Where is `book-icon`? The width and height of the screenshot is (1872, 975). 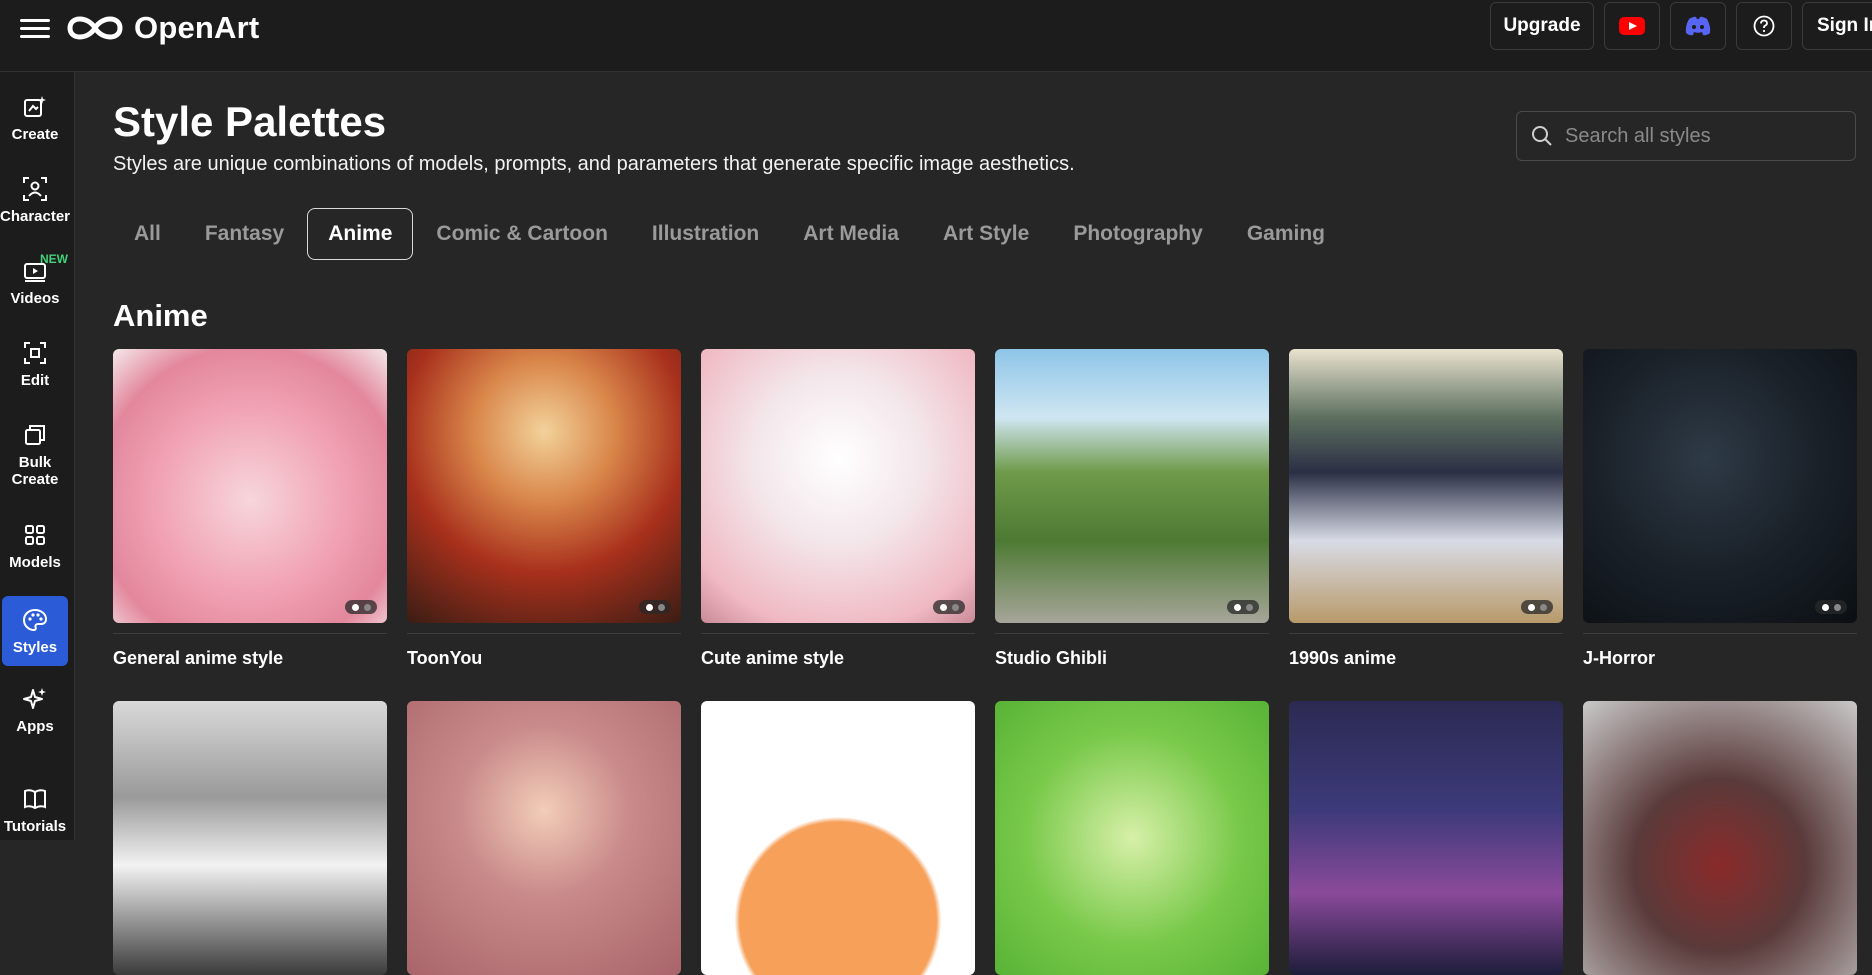 book-icon is located at coordinates (35, 799).